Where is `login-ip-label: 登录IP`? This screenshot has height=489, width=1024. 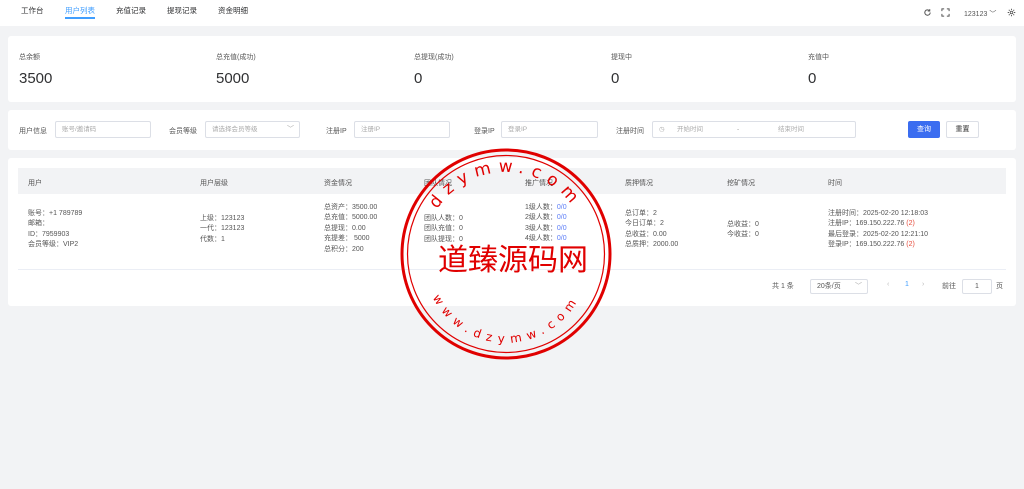
login-ip-label: 登录IP is located at coordinates (484, 131).